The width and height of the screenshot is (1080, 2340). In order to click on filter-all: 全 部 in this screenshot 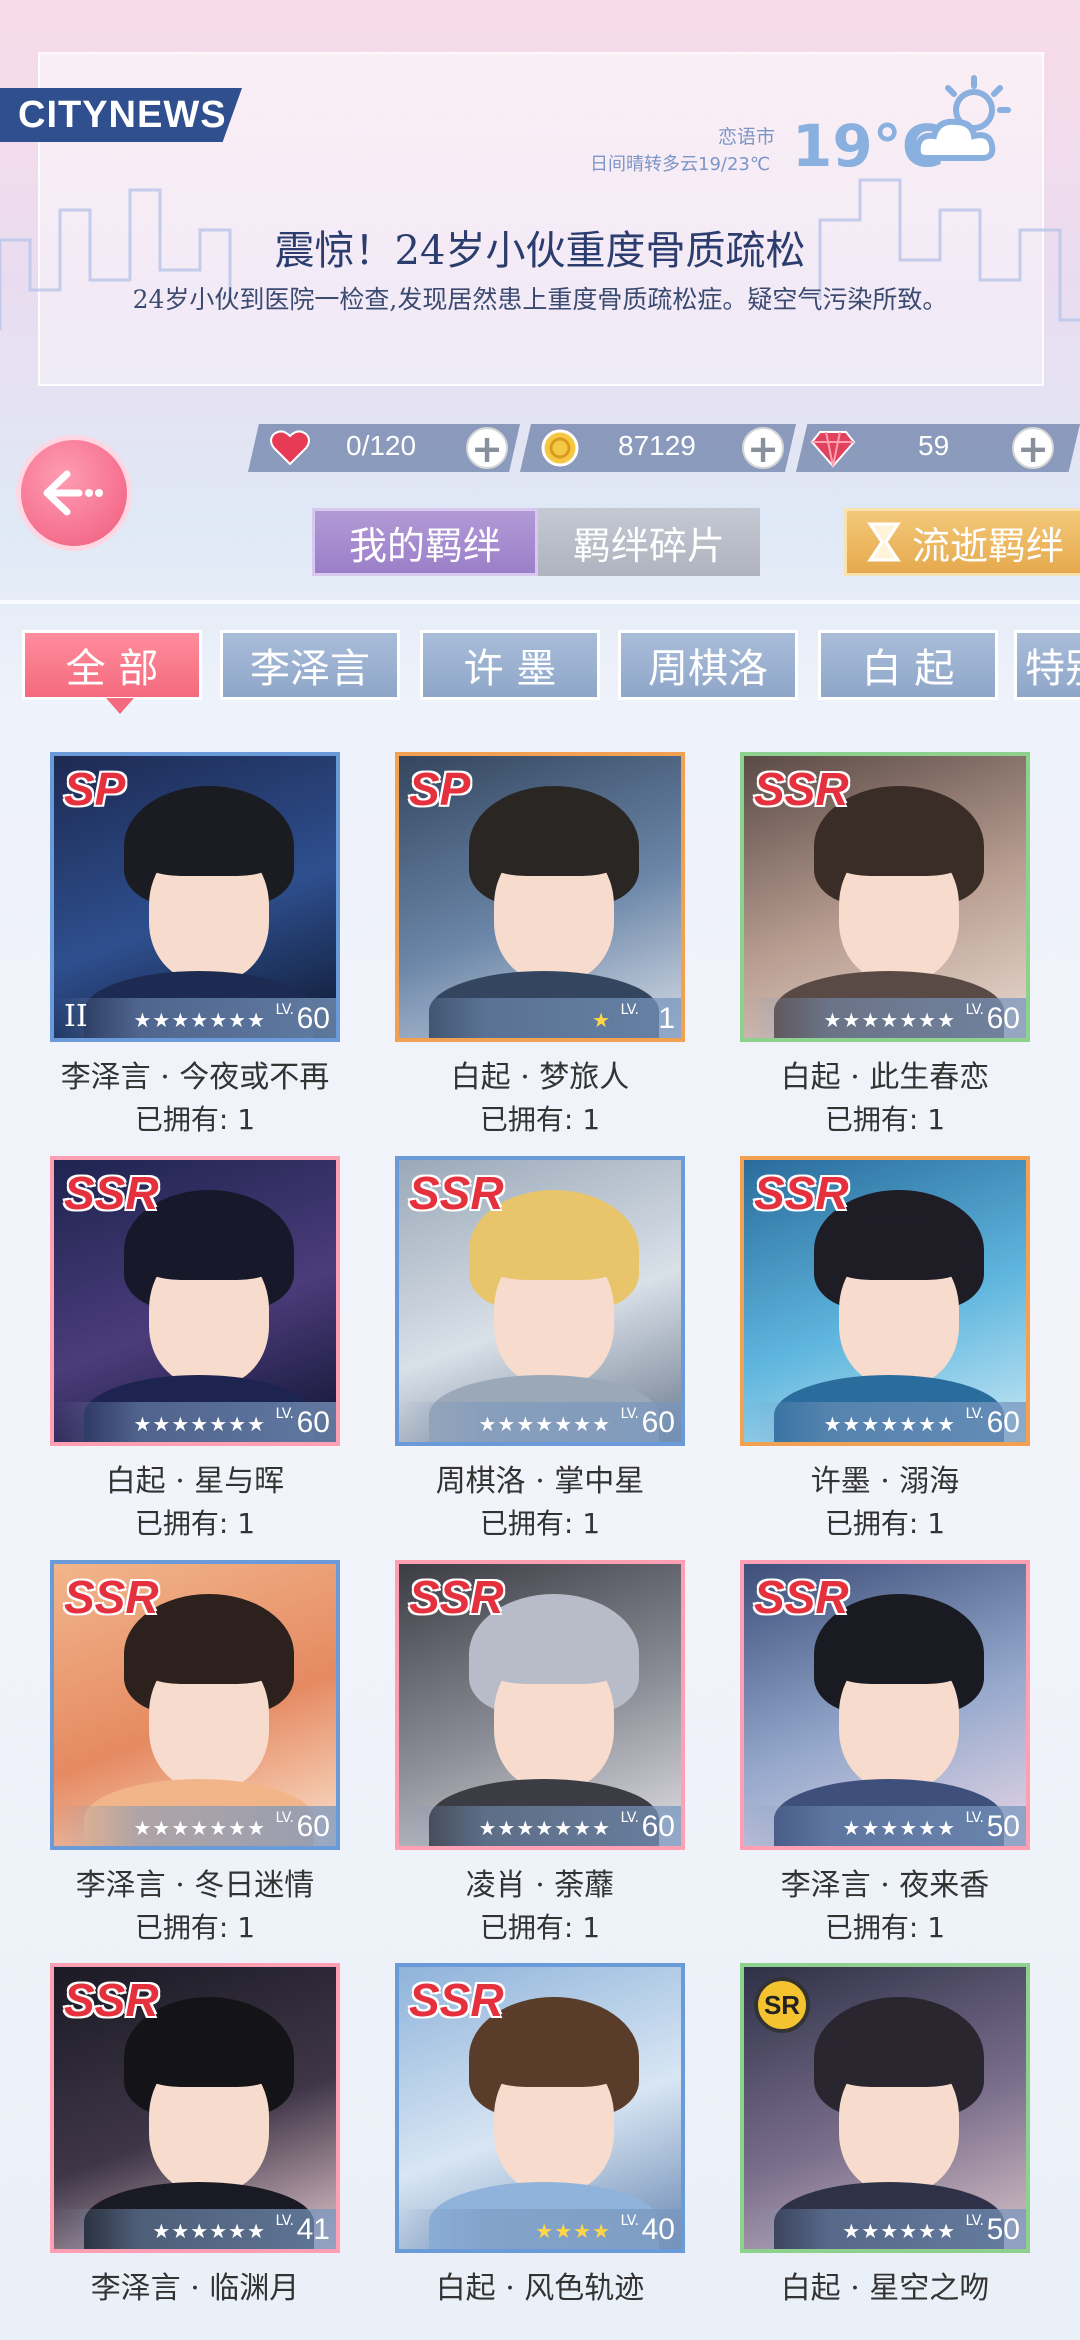, I will do `click(112, 665)`.